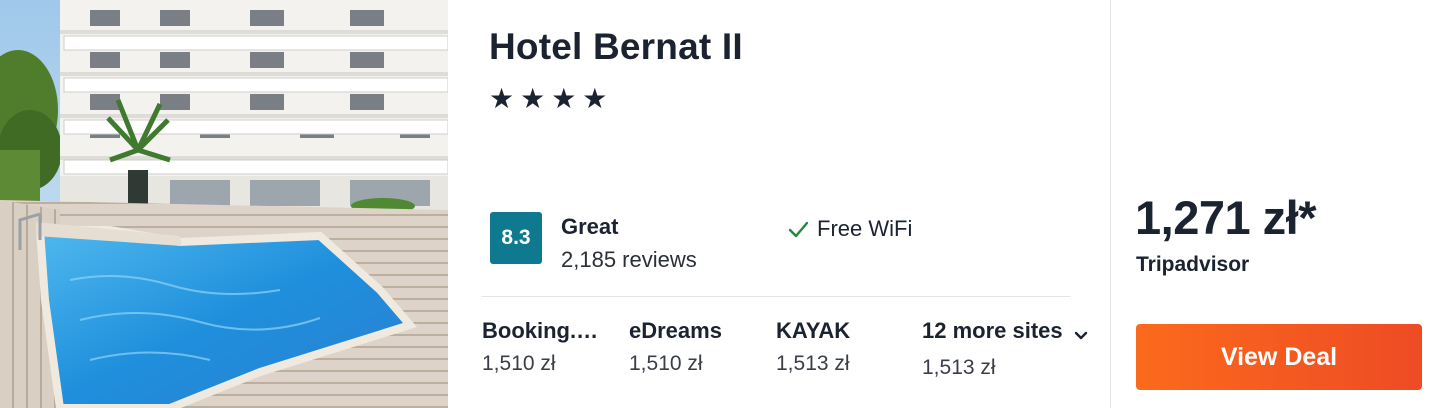 The width and height of the screenshot is (1438, 408). I want to click on site-name: Booking.com, so click(546, 330).